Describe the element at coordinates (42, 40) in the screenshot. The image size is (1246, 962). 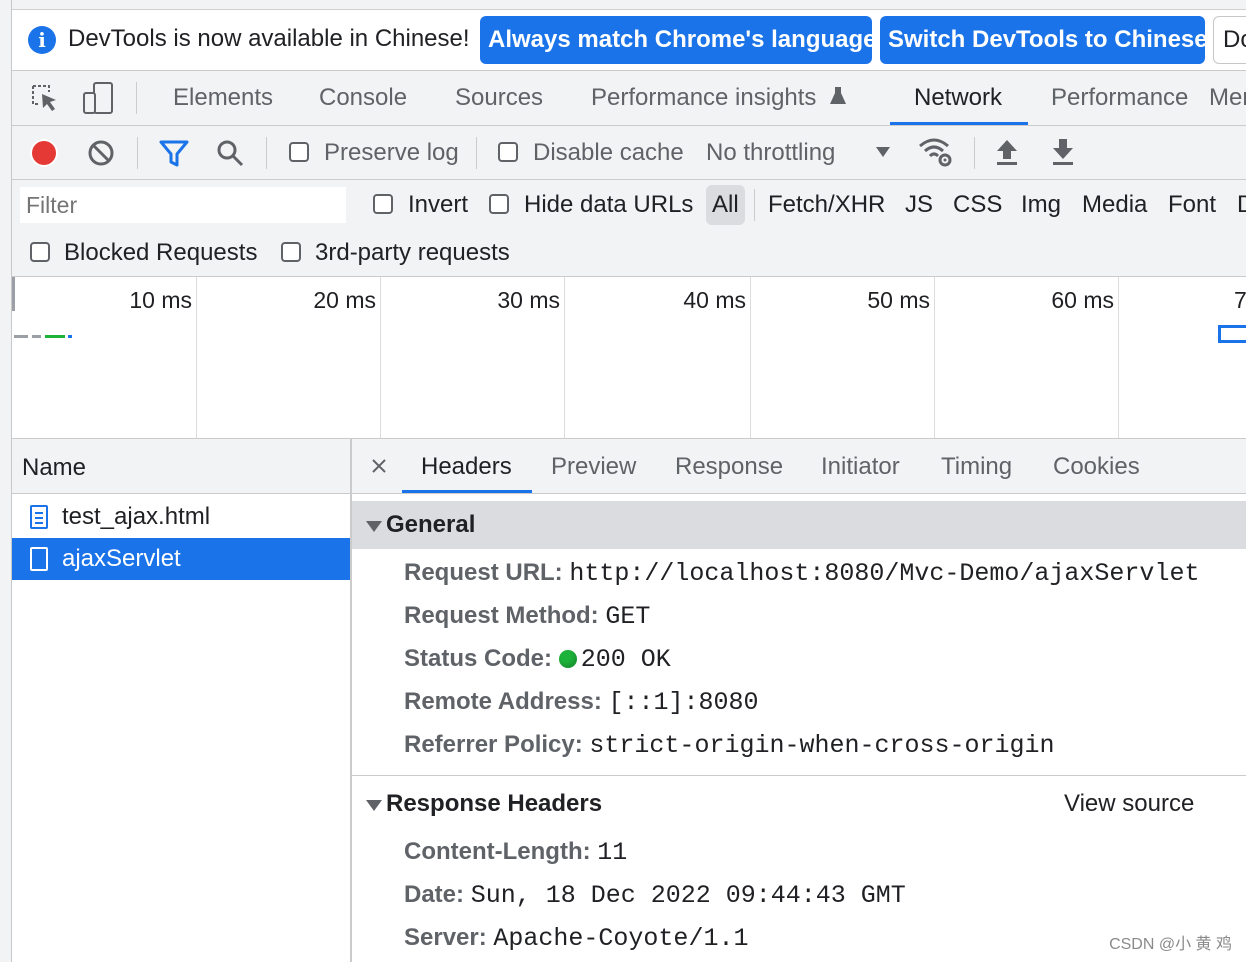
I see `info-icon: i` at that location.